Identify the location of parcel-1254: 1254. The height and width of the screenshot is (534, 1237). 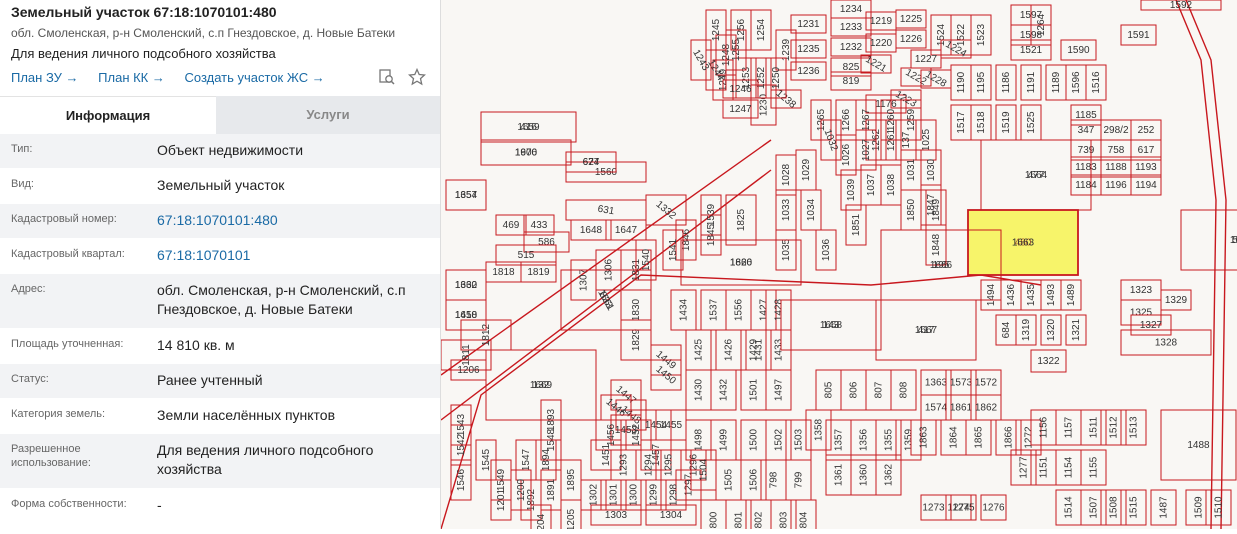
(761, 30).